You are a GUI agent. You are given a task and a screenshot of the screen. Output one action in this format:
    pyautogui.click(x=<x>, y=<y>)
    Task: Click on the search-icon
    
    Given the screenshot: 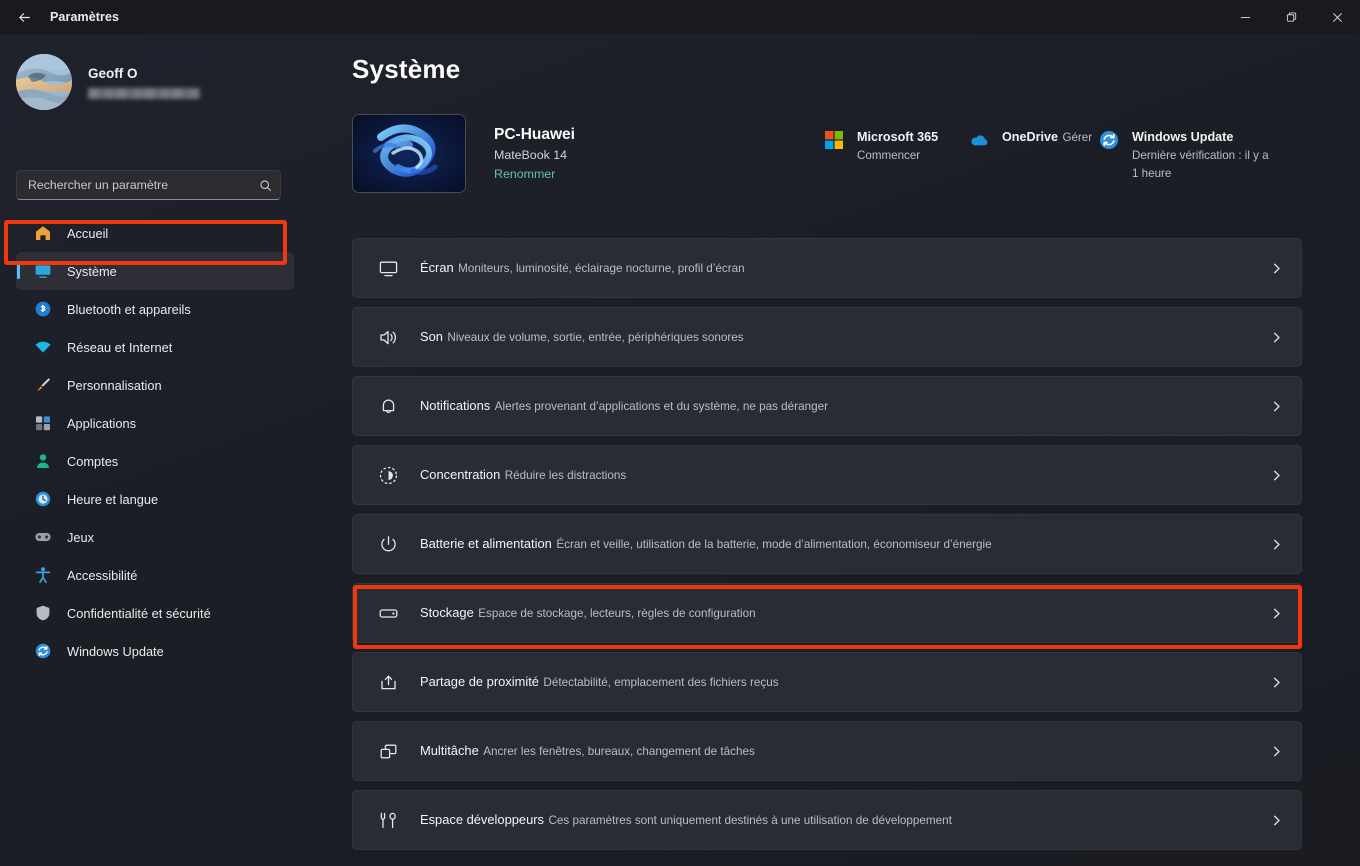 What is the action you would take?
    pyautogui.click(x=265, y=185)
    